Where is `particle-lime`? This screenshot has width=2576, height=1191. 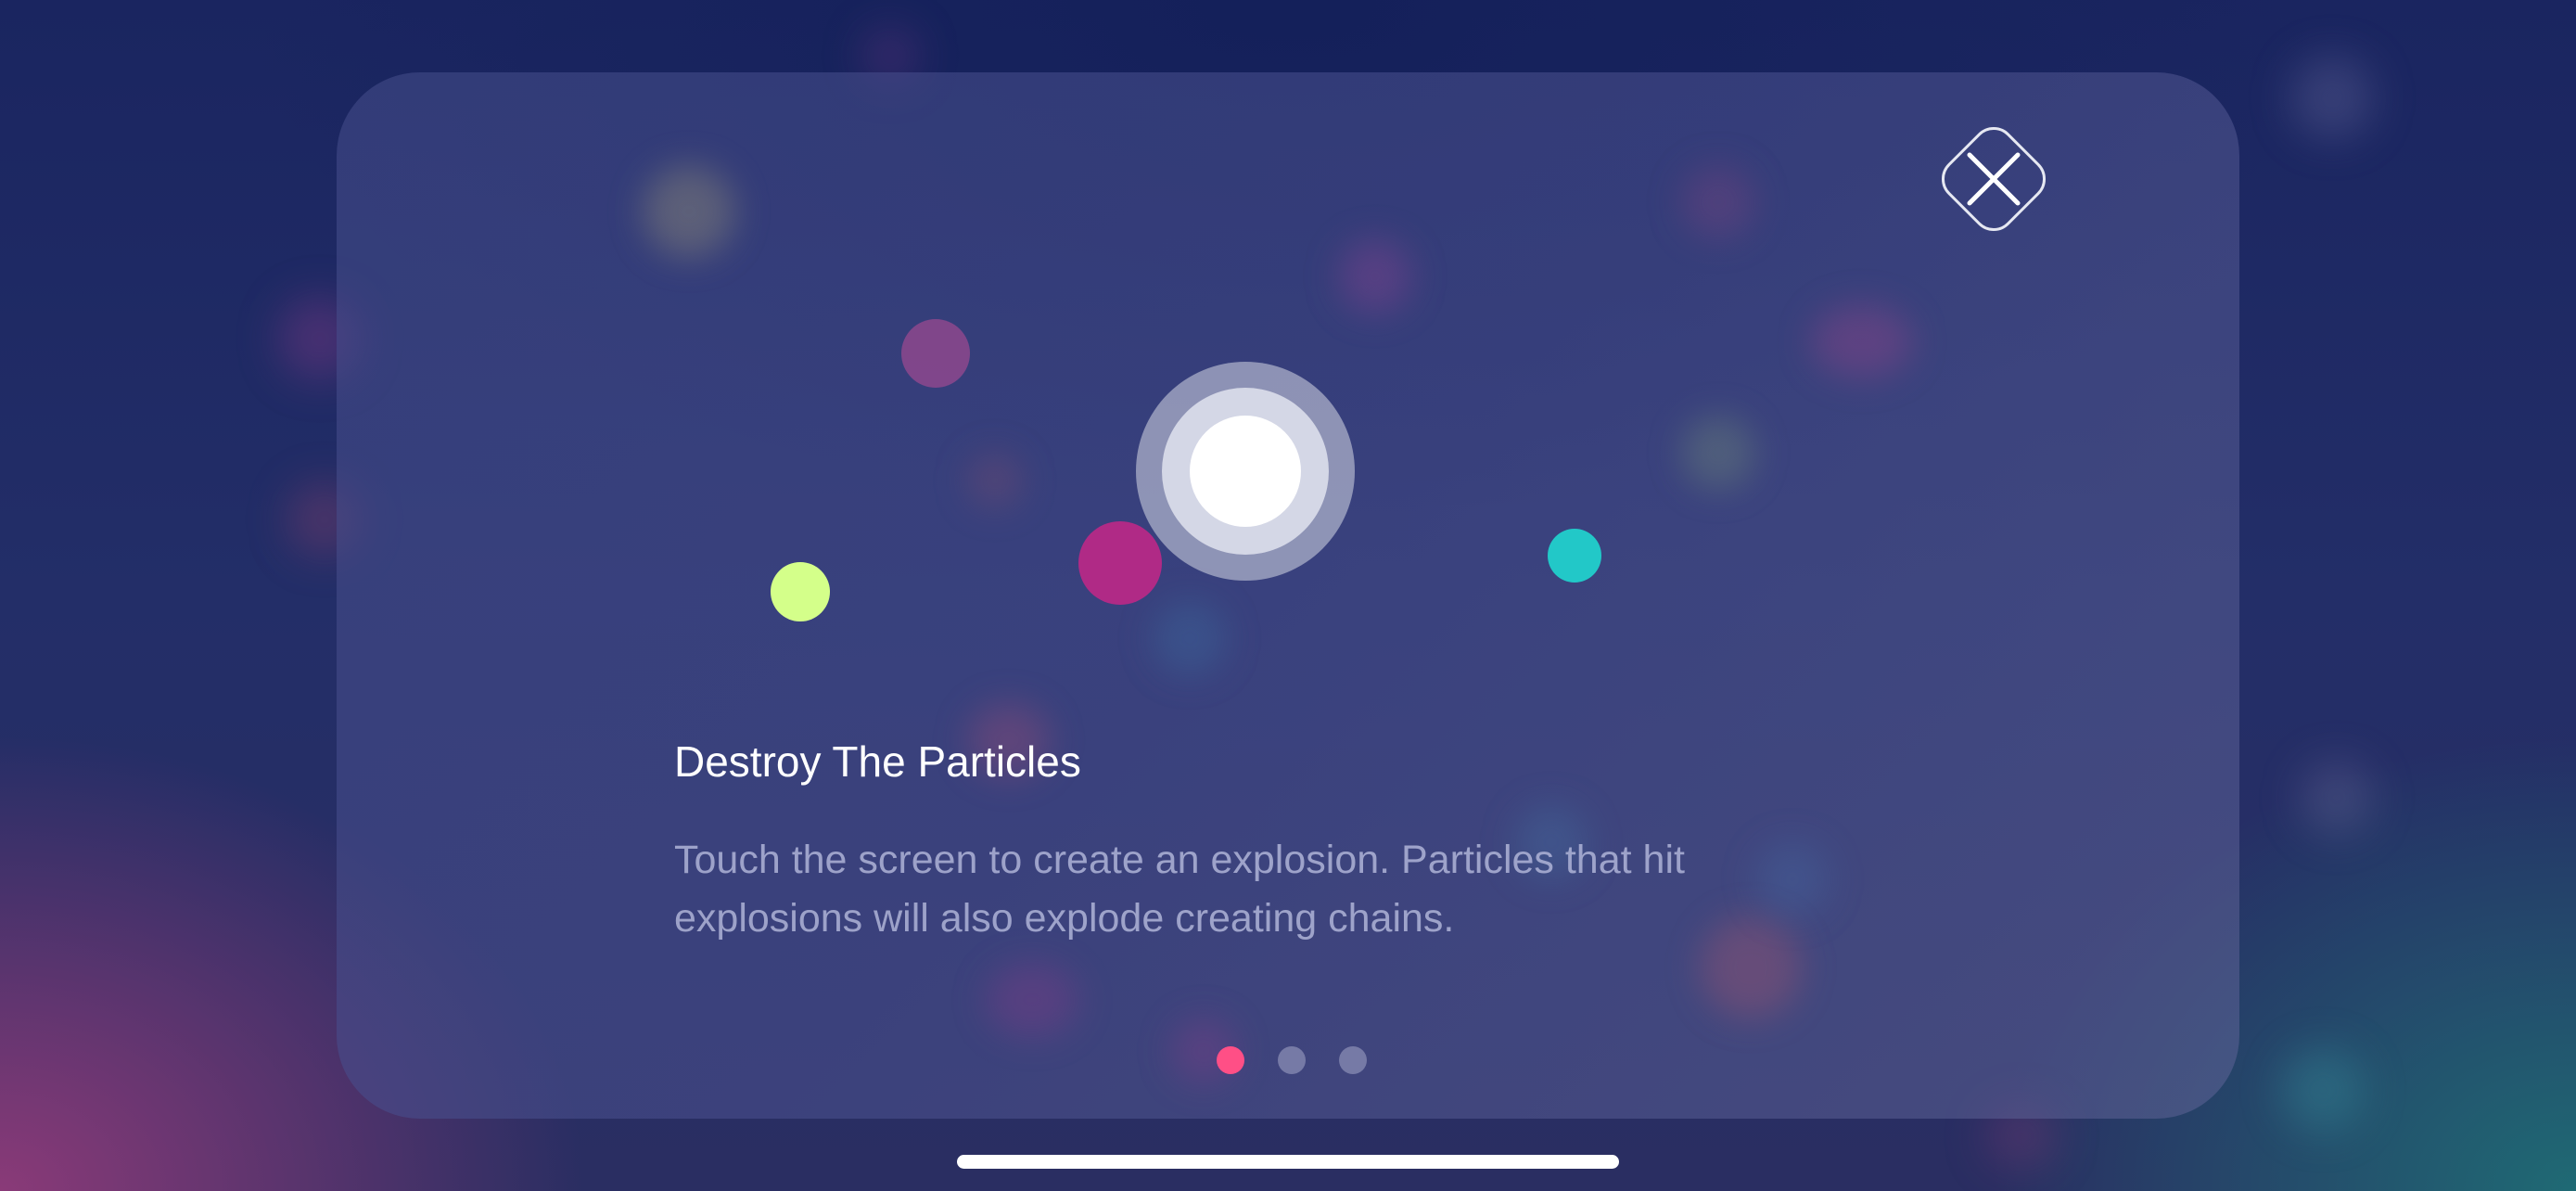
particle-lime is located at coordinates (800, 591).